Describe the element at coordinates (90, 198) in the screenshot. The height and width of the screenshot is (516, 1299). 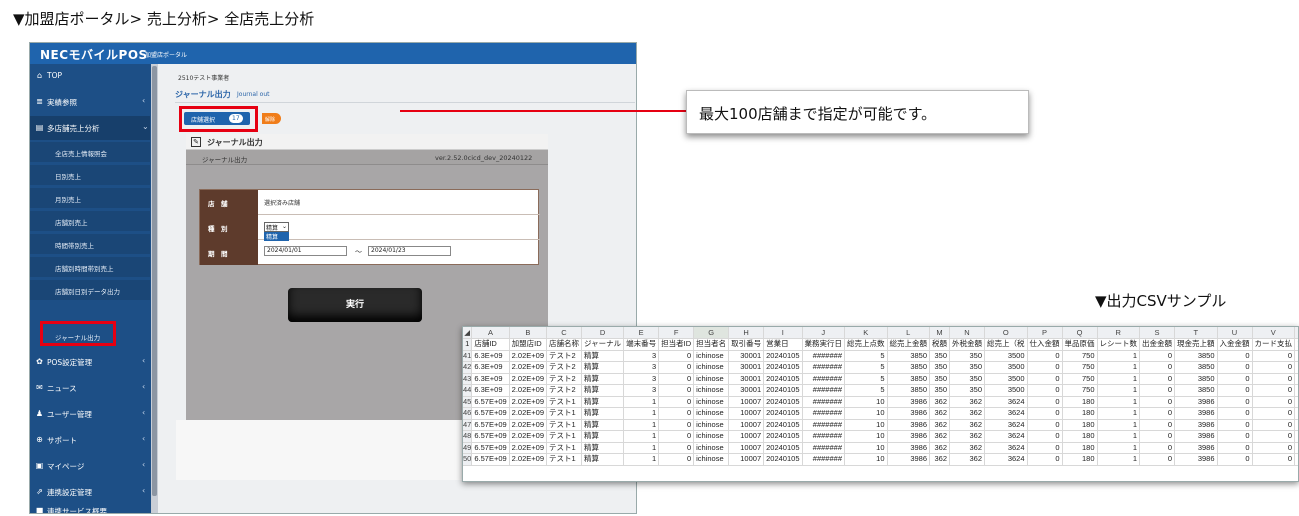
I see `sidebar-subitem-monthly-sales: 月別売上` at that location.